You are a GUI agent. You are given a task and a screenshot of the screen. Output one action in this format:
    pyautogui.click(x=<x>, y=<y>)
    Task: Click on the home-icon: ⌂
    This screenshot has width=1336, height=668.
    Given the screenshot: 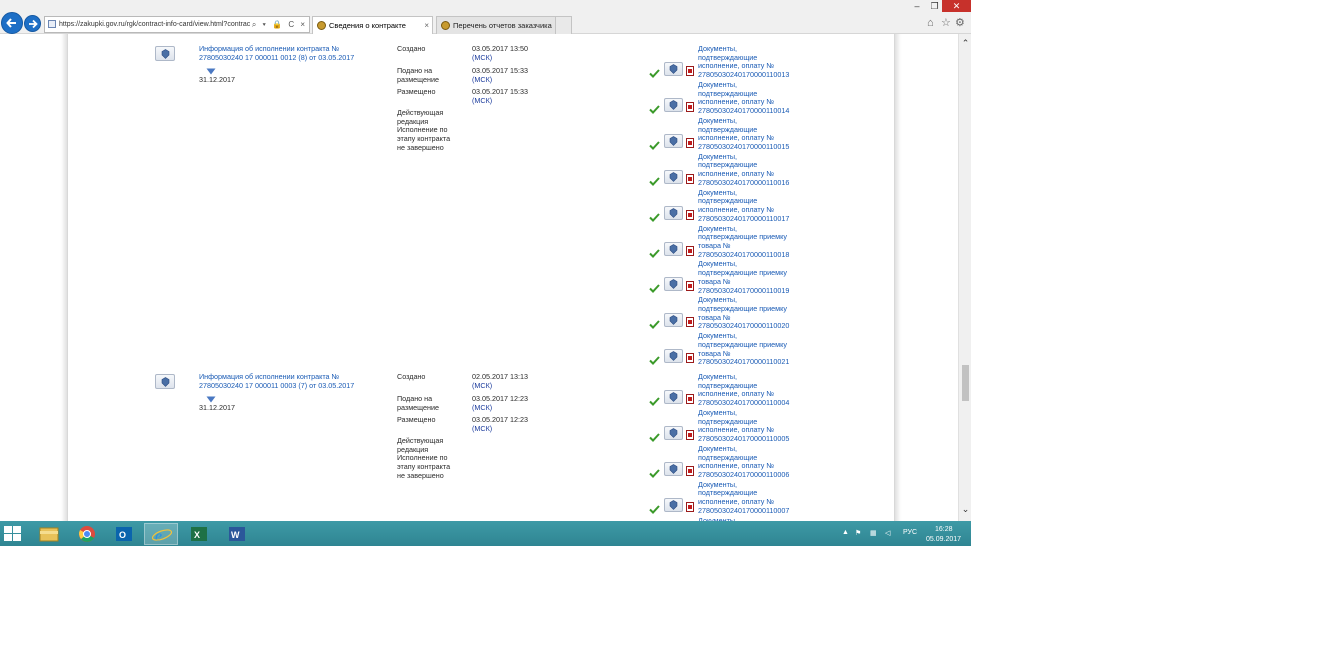 What is the action you would take?
    pyautogui.click(x=930, y=23)
    